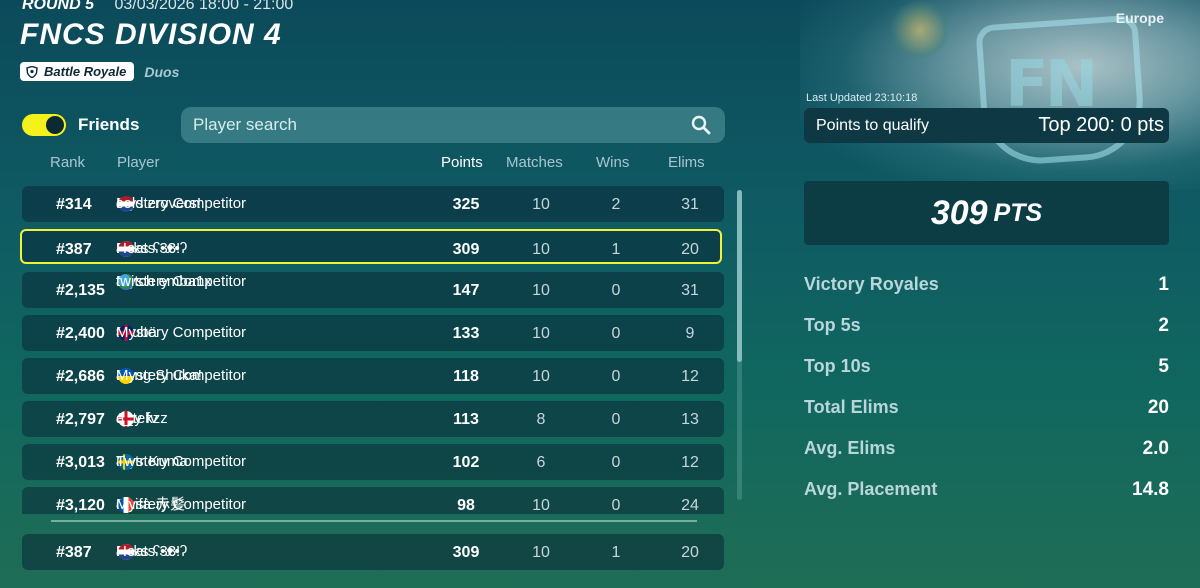 This screenshot has height=588, width=1200. Describe the element at coordinates (74, 204) in the screenshot. I see `row-rank: #314` at that location.